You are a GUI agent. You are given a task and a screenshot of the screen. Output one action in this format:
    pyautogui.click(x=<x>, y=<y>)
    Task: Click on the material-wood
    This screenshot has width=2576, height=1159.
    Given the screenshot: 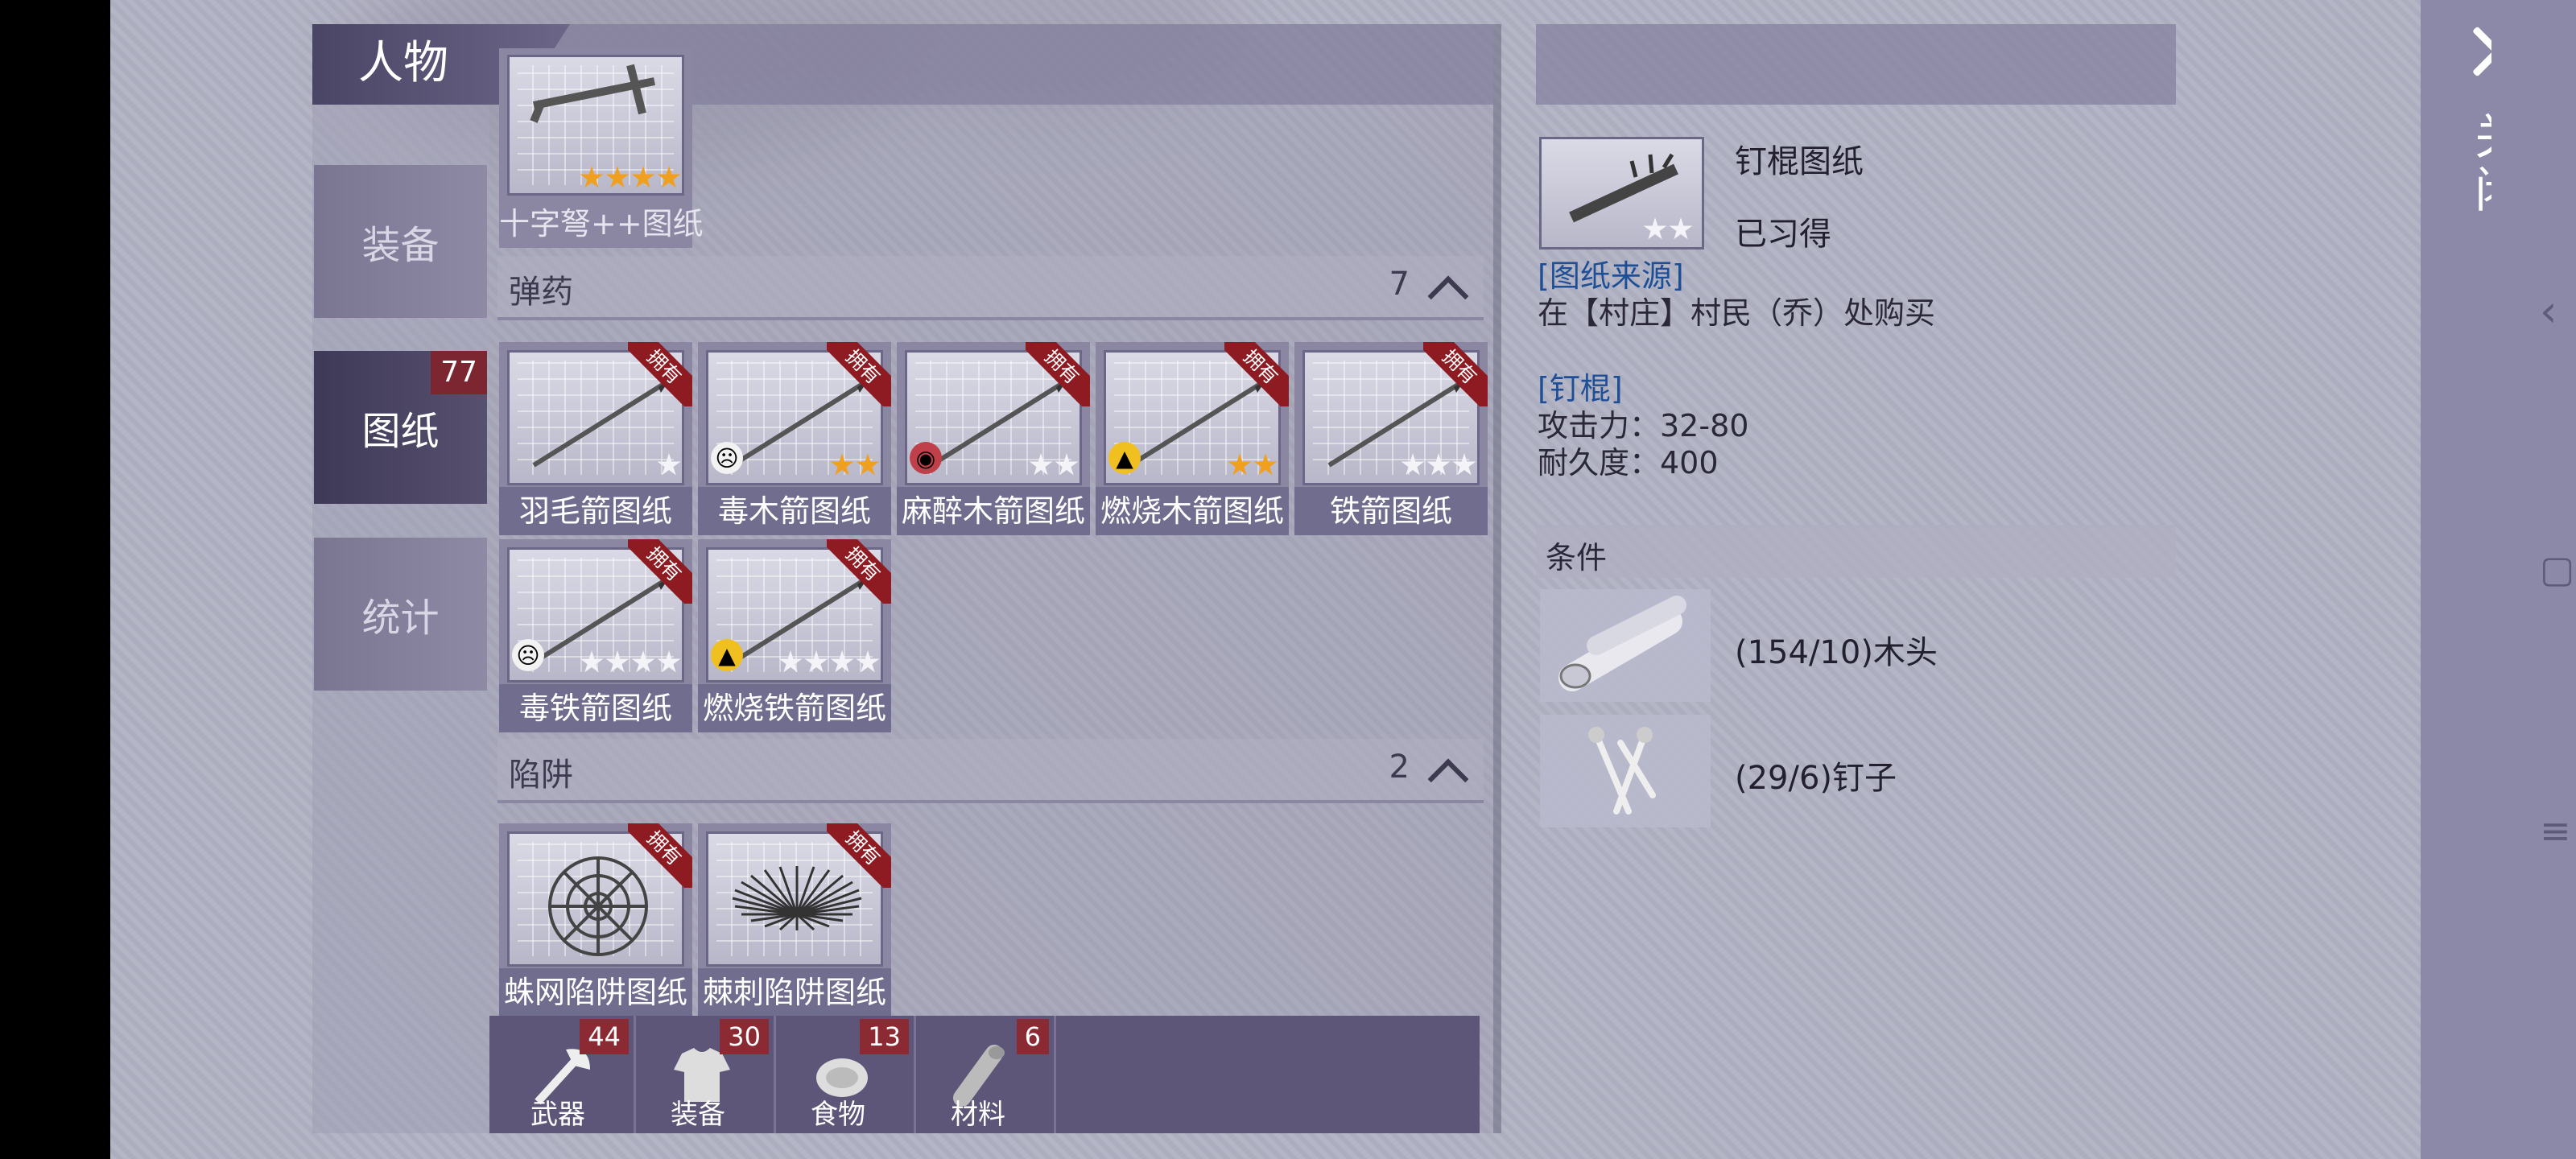 What is the action you would take?
    pyautogui.click(x=1625, y=645)
    